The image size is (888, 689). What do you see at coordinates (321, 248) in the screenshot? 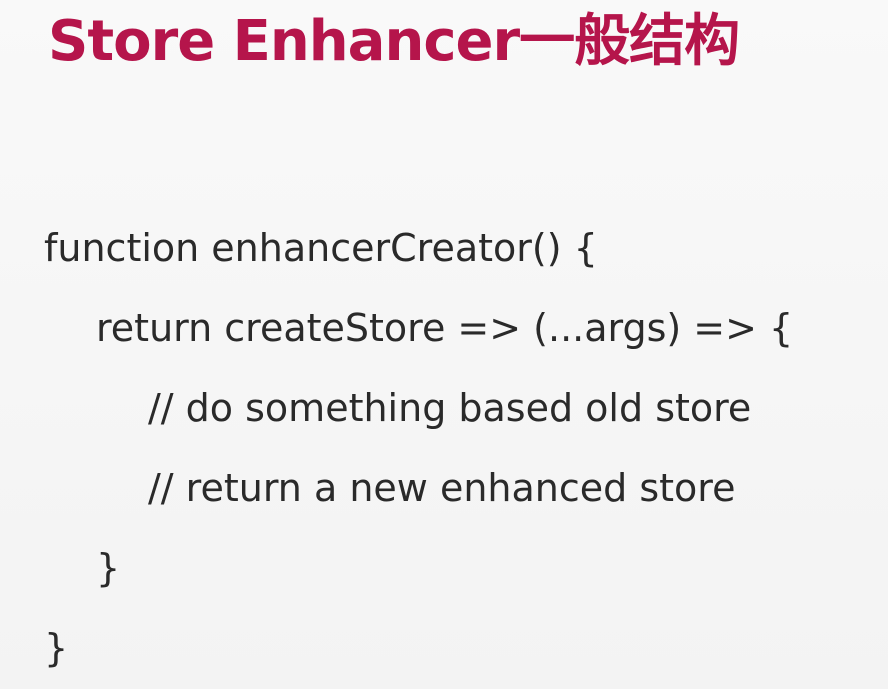
I see `code-line-function-declaration: function enhancerCreator() {` at bounding box center [321, 248].